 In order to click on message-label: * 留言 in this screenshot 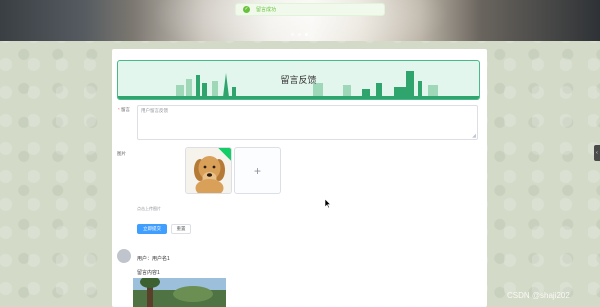, I will do `click(124, 110)`.